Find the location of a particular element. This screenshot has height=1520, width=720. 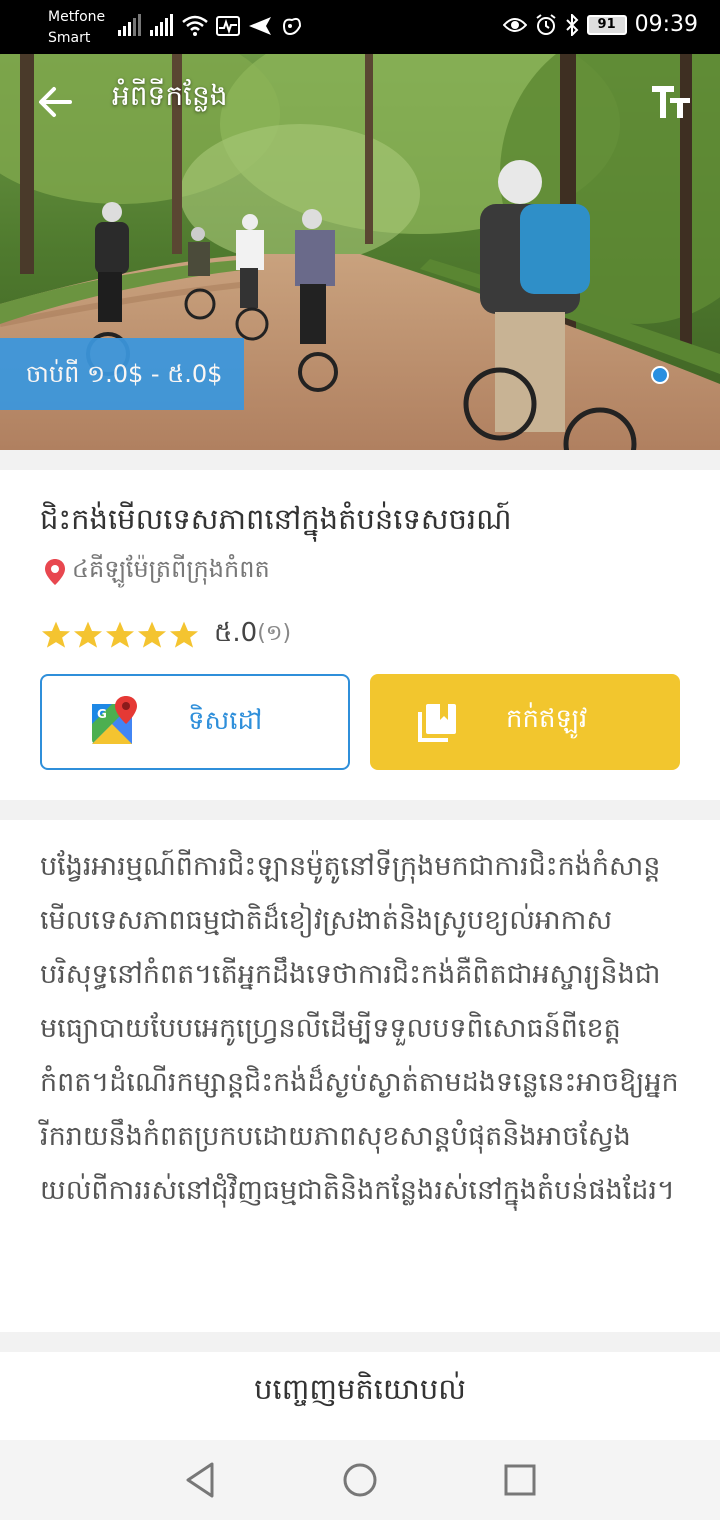

hero-top-bar: អំពីទីកន្លែង is located at coordinates (360, 99).